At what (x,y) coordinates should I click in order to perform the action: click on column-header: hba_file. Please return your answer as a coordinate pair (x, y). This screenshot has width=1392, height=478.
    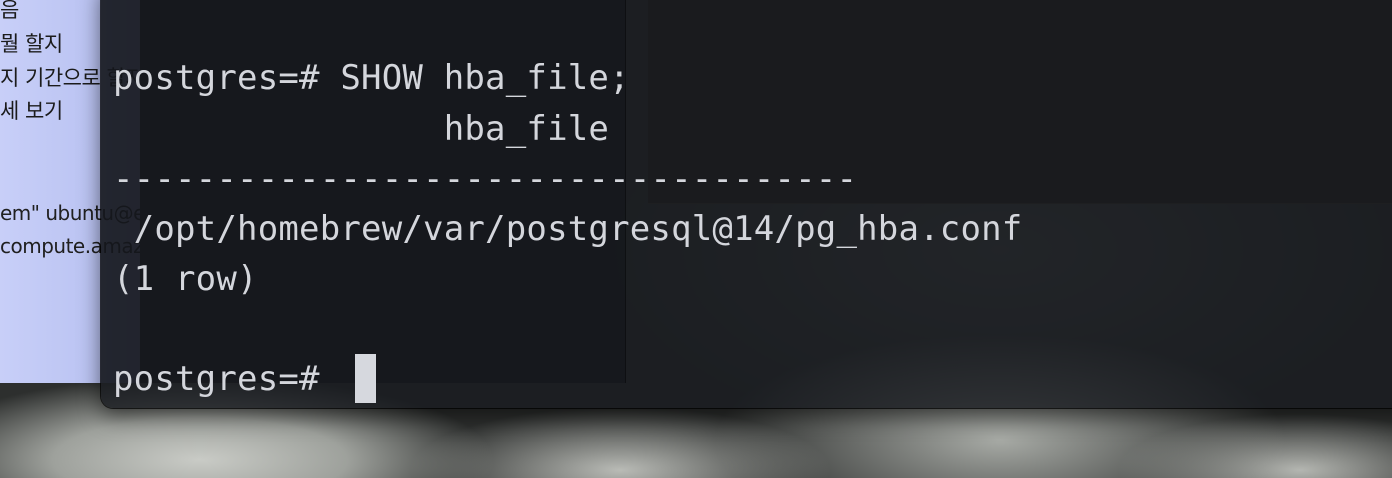
    Looking at the image, I should click on (361, 129).